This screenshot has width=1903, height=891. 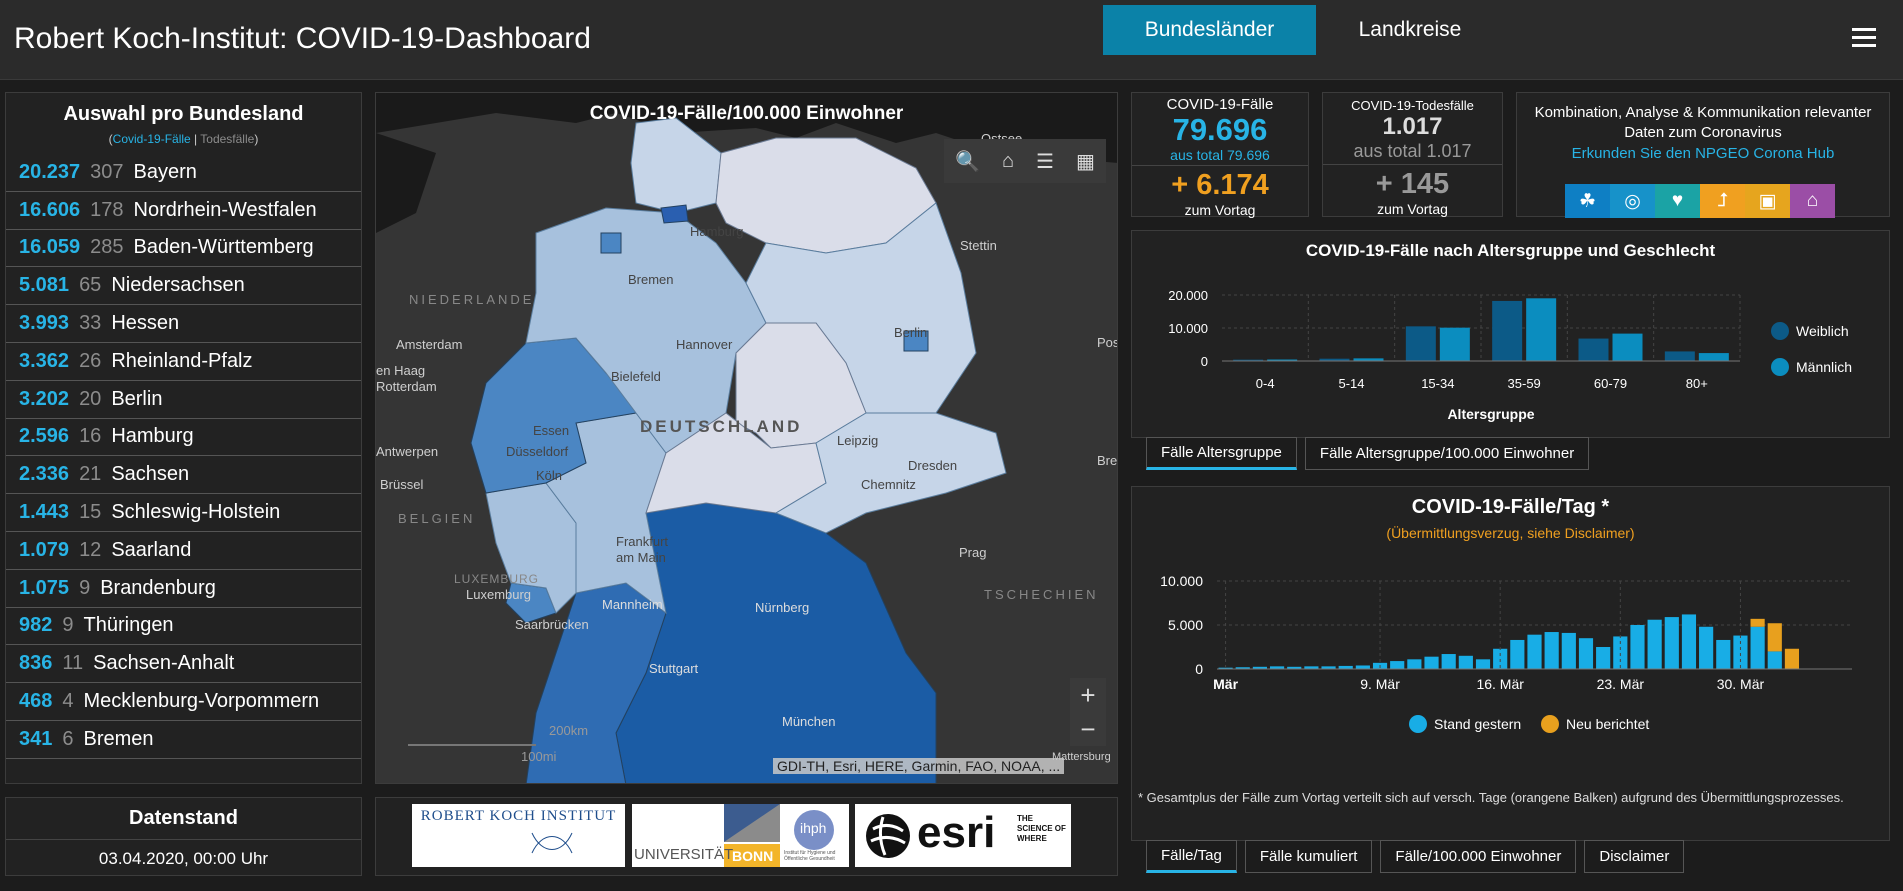 I want to click on building-icon: ⌂, so click(x=1812, y=201).